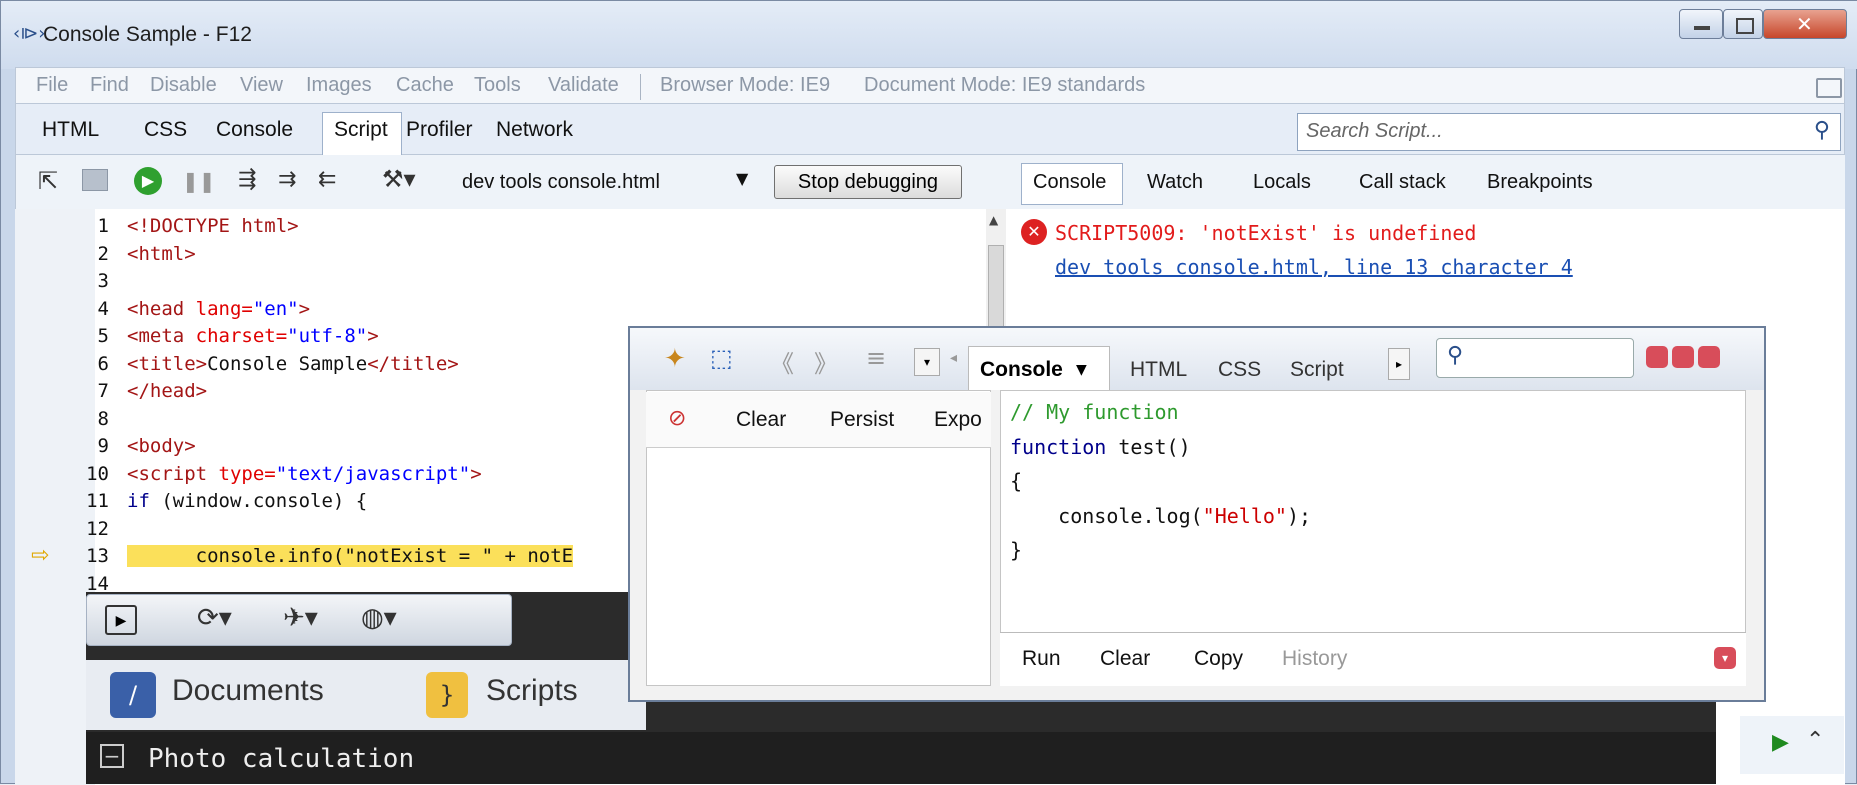  What do you see at coordinates (1218, 659) in the screenshot?
I see `fb-copy-button: Copy` at bounding box center [1218, 659].